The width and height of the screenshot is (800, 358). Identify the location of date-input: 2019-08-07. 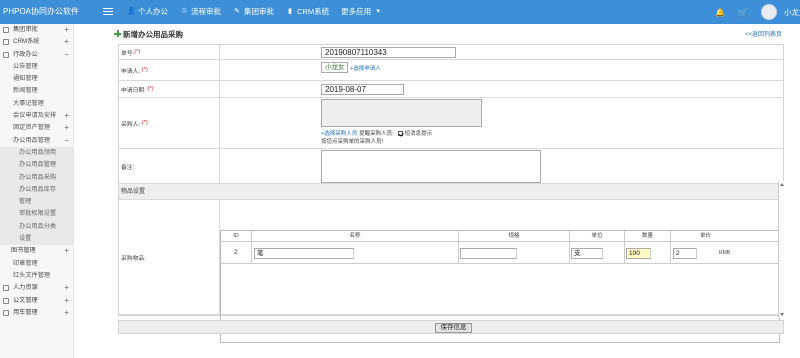
(362, 89).